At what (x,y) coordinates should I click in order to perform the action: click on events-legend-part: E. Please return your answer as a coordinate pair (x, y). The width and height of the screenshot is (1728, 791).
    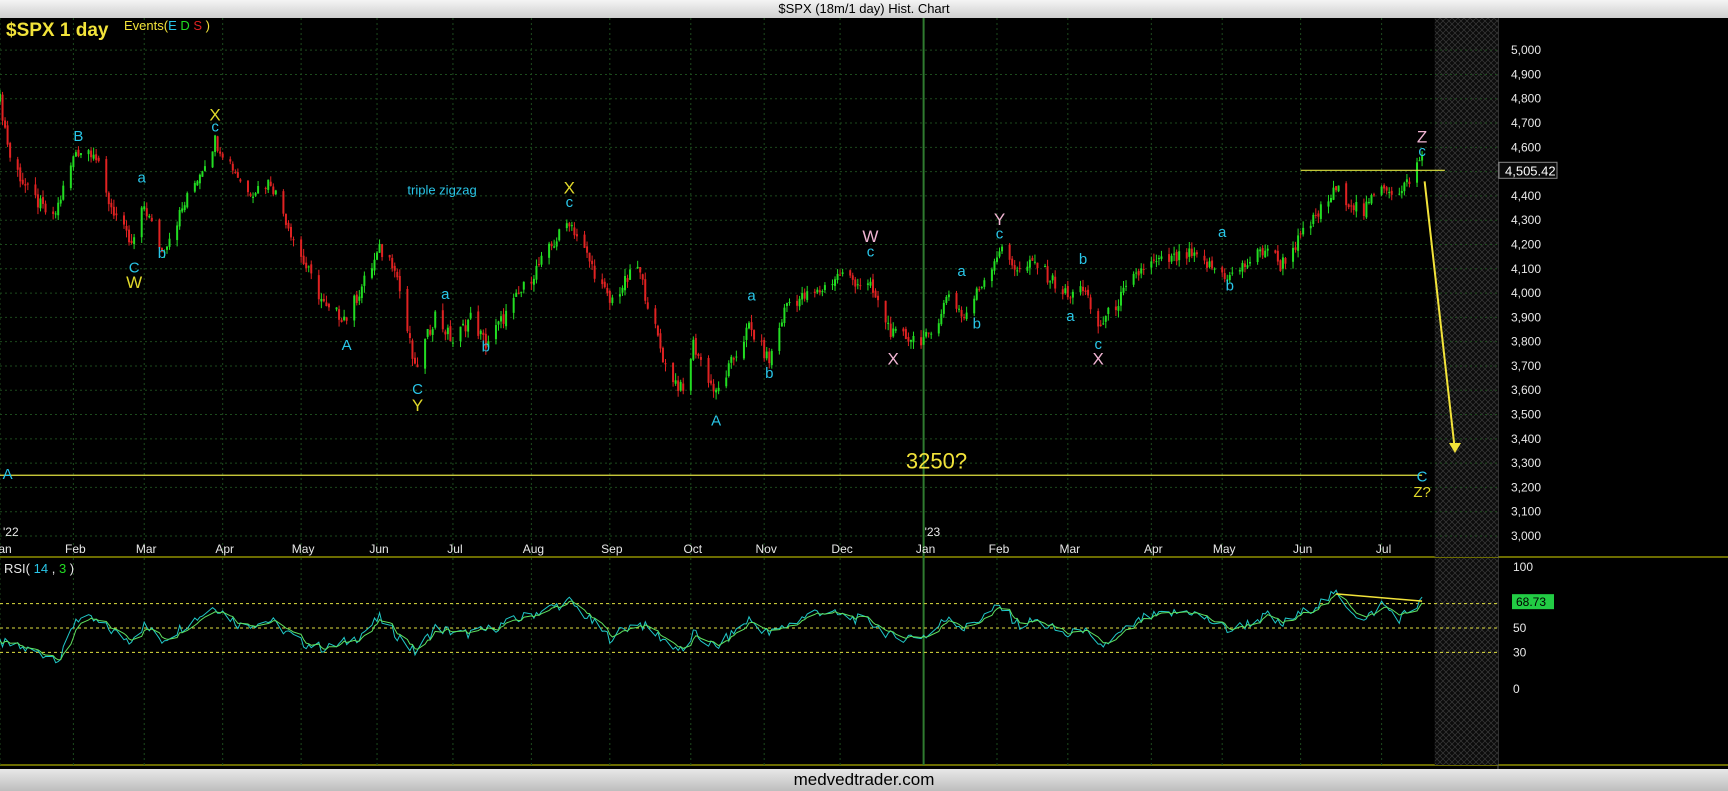
    Looking at the image, I should click on (174, 25).